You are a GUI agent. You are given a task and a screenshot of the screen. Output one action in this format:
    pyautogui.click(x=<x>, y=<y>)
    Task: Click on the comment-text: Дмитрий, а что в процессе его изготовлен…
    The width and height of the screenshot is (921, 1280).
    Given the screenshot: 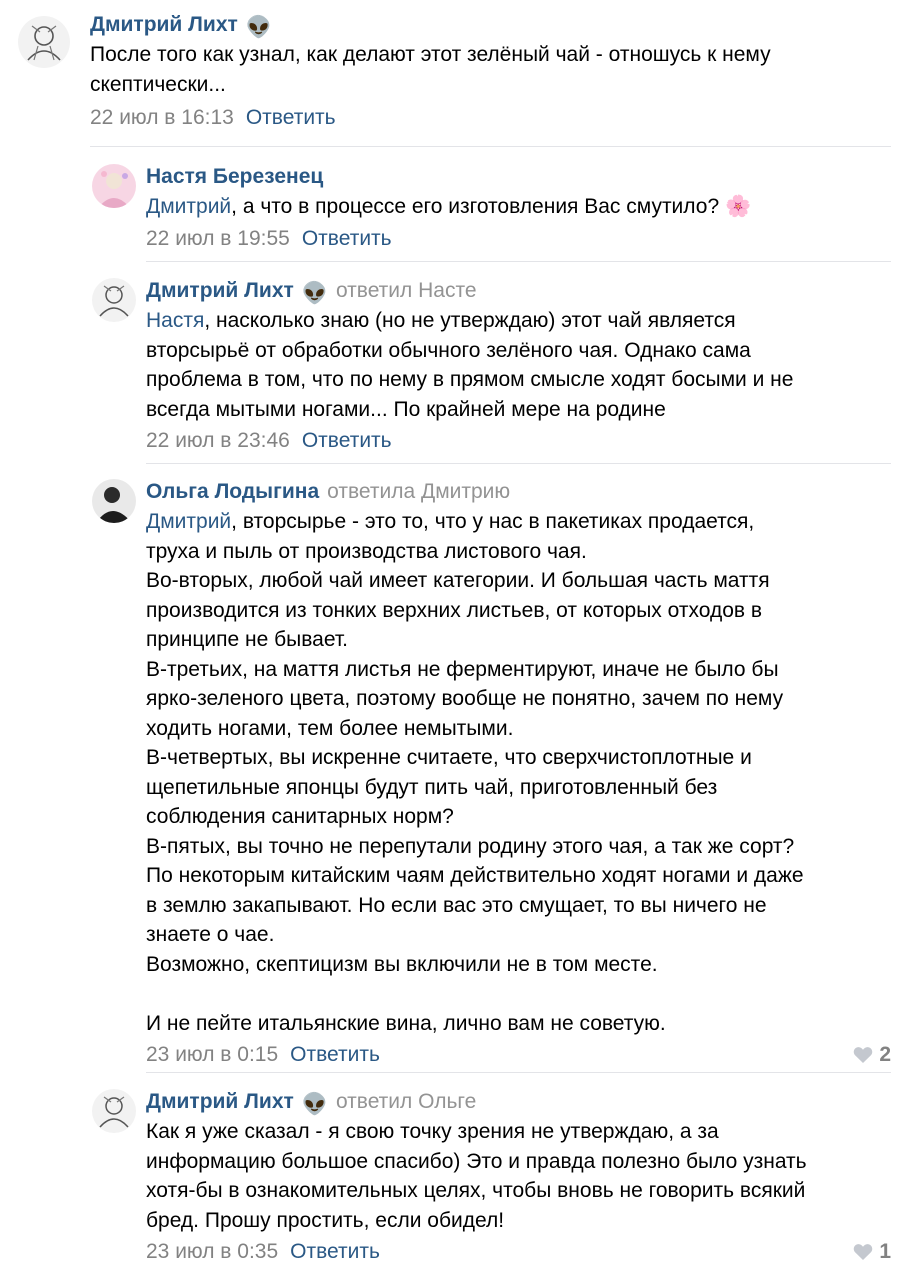 What is the action you would take?
    pyautogui.click(x=518, y=207)
    